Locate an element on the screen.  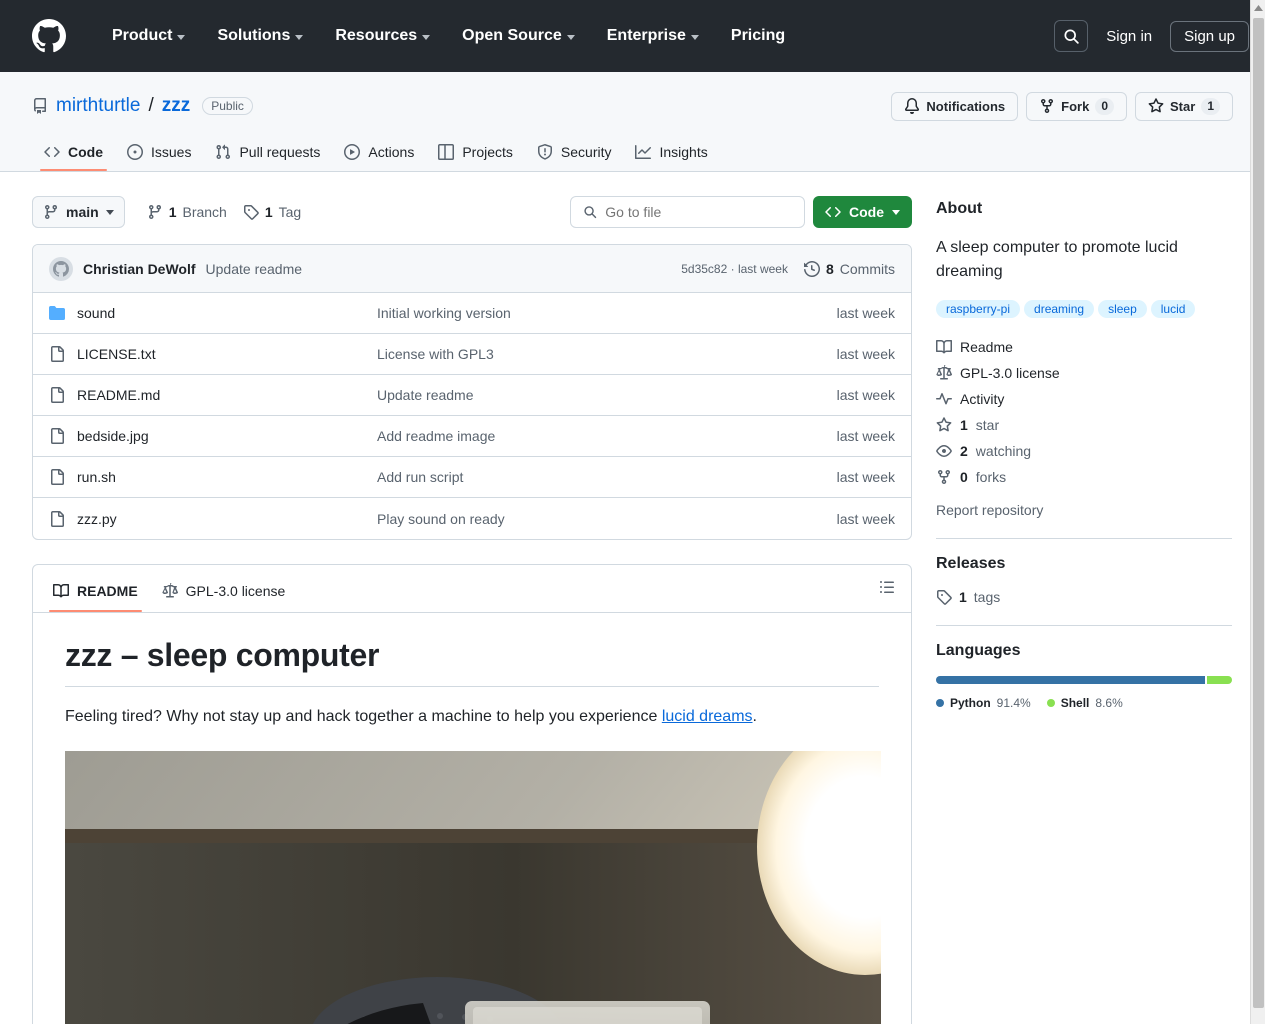
table-row: run.sh Add run script last week is located at coordinates (472, 477).